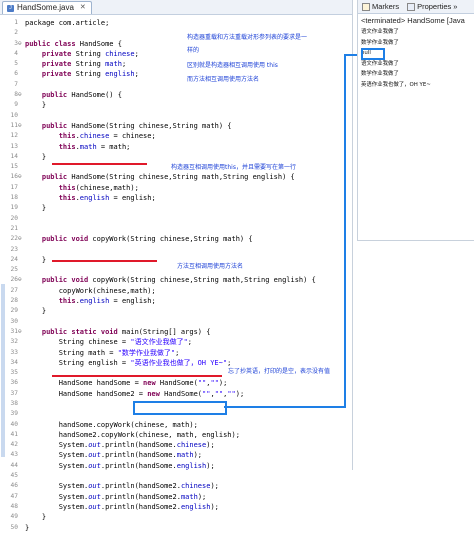 This screenshot has height=533, width=474. I want to click on code-line: 5 private String math;, so click(176, 64).